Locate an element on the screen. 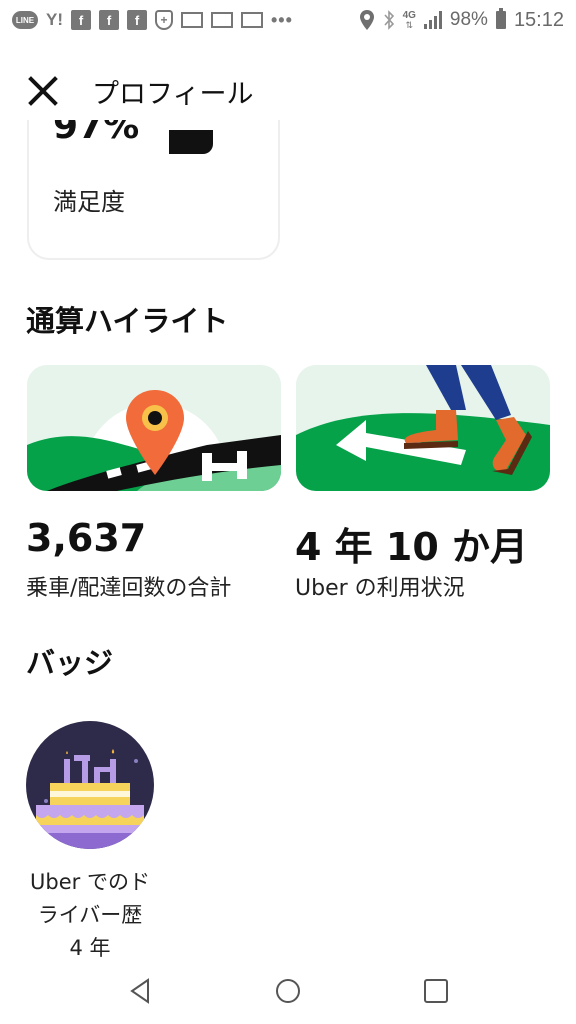 Image resolution: width=576 pixels, height=1024 pixels. line-icon: LINE is located at coordinates (25, 20).